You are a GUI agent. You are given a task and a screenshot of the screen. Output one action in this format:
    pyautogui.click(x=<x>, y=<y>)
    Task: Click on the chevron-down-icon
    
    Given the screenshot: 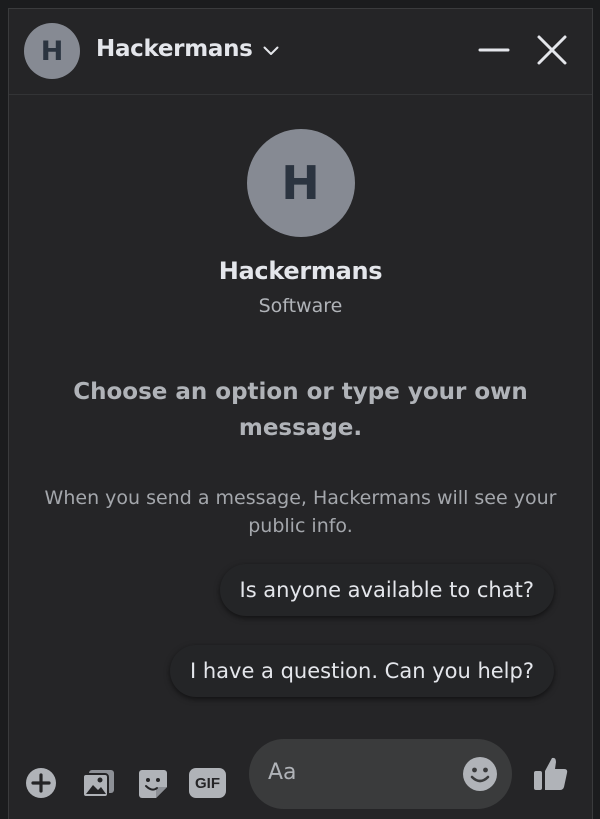 What is the action you would take?
    pyautogui.click(x=271, y=50)
    